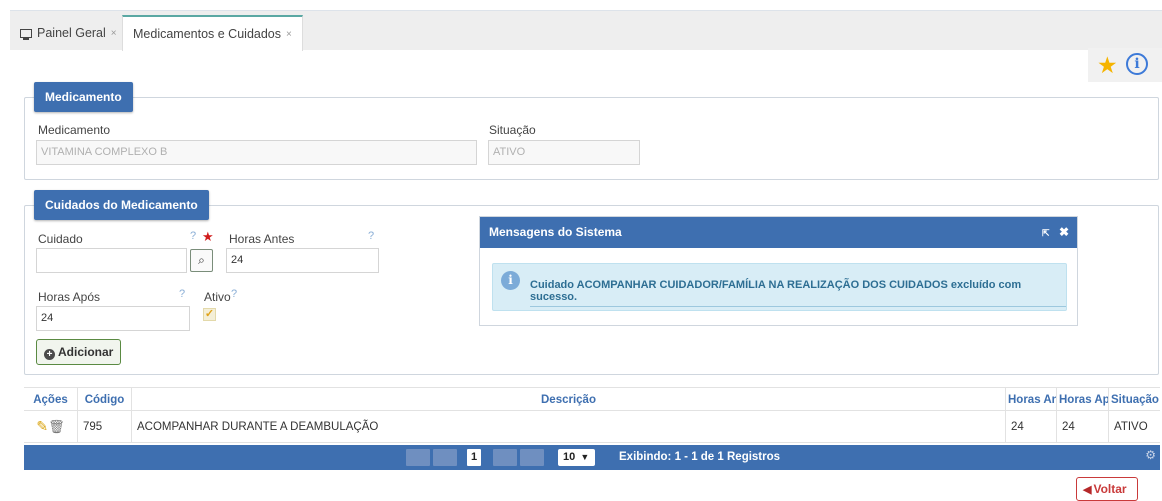 This screenshot has width=1162, height=501. I want to click on header-situacao: Situação, so click(1134, 400).